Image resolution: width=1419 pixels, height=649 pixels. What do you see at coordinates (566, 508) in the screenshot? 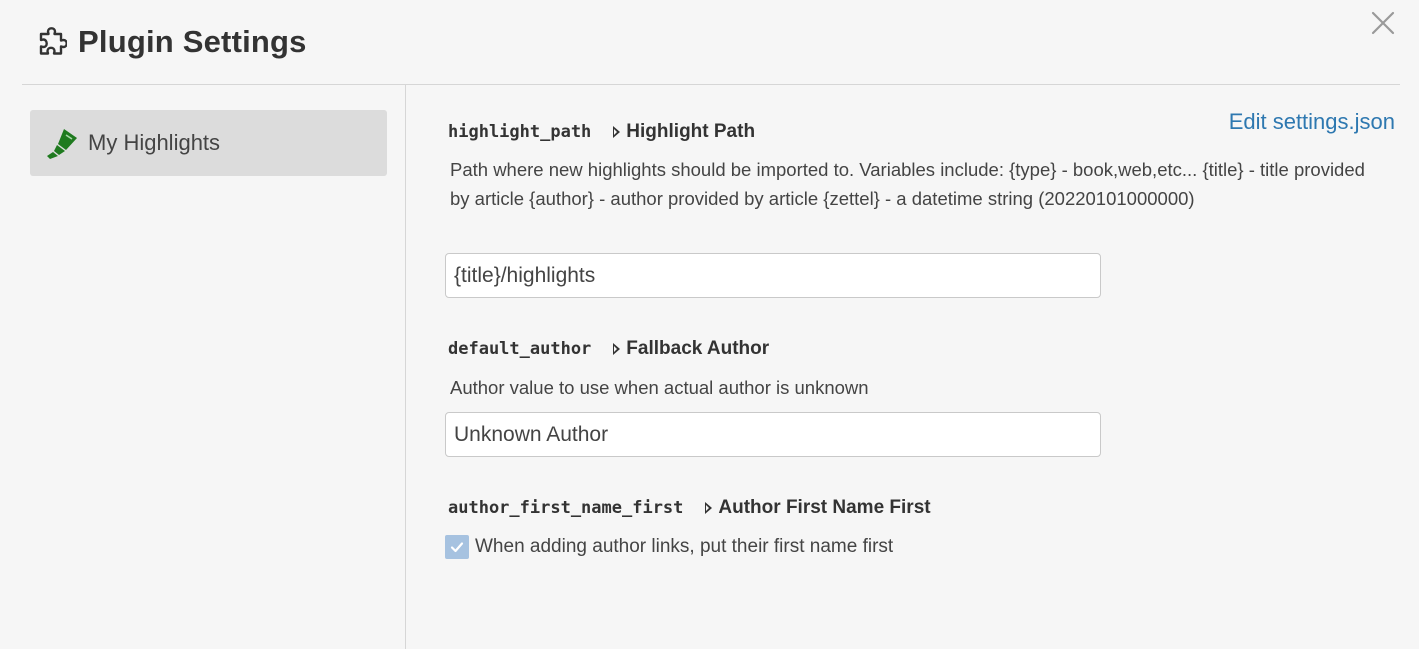
I see `setting-key: author_first_name_first` at bounding box center [566, 508].